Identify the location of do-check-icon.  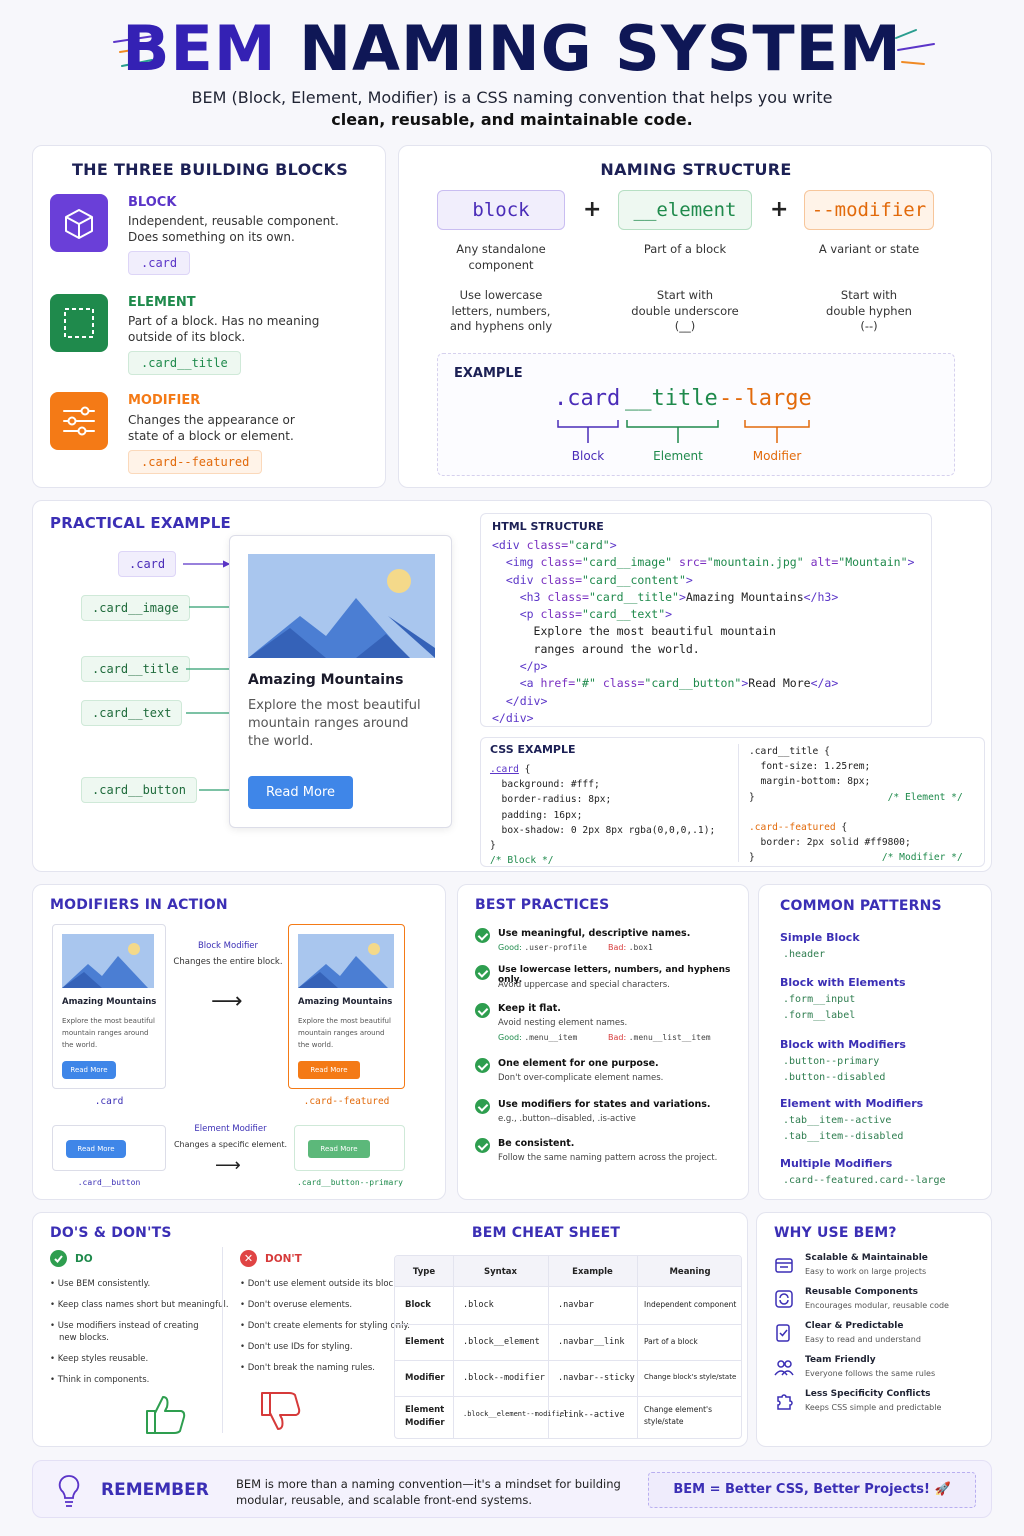
(58, 1258).